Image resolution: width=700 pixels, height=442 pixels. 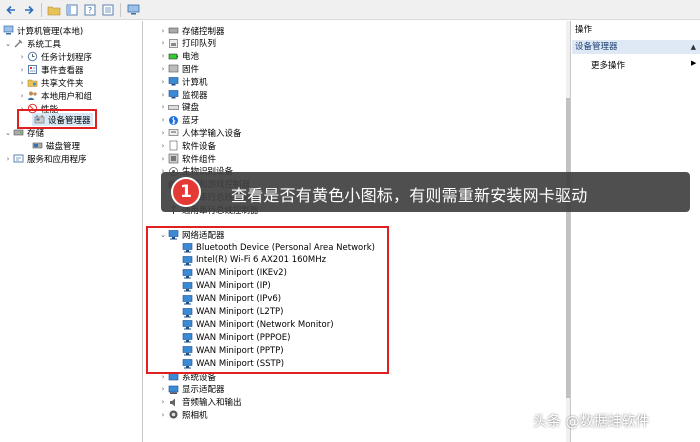 I want to click on device-label: 计算机, so click(x=195, y=82).